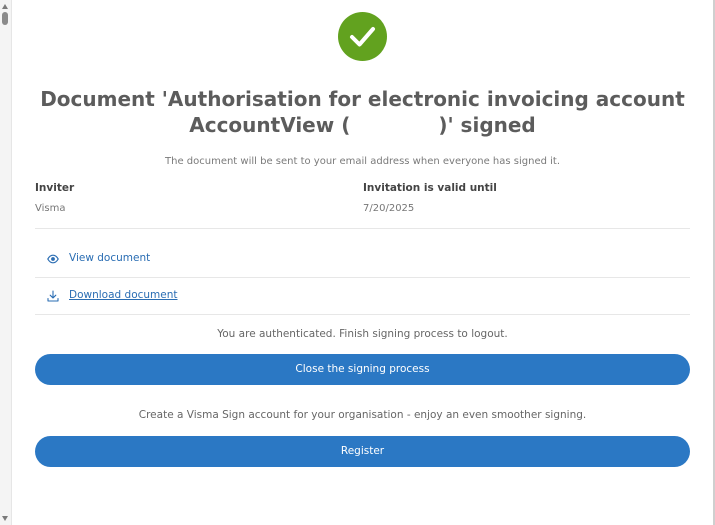 This screenshot has height=525, width=715. What do you see at coordinates (389, 208) in the screenshot?
I see `validity-value: 7/20/2025` at bounding box center [389, 208].